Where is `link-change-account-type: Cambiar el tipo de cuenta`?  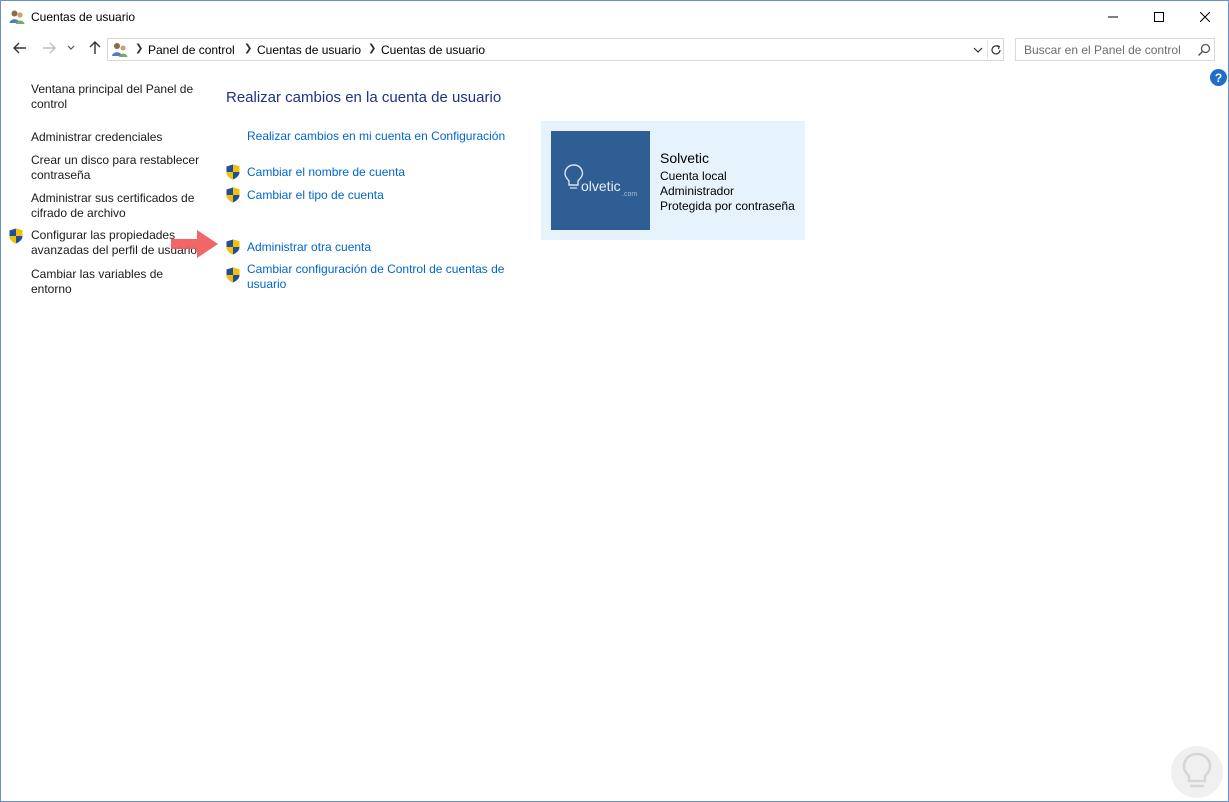
link-change-account-type: Cambiar el tipo de cuenta is located at coordinates (315, 195).